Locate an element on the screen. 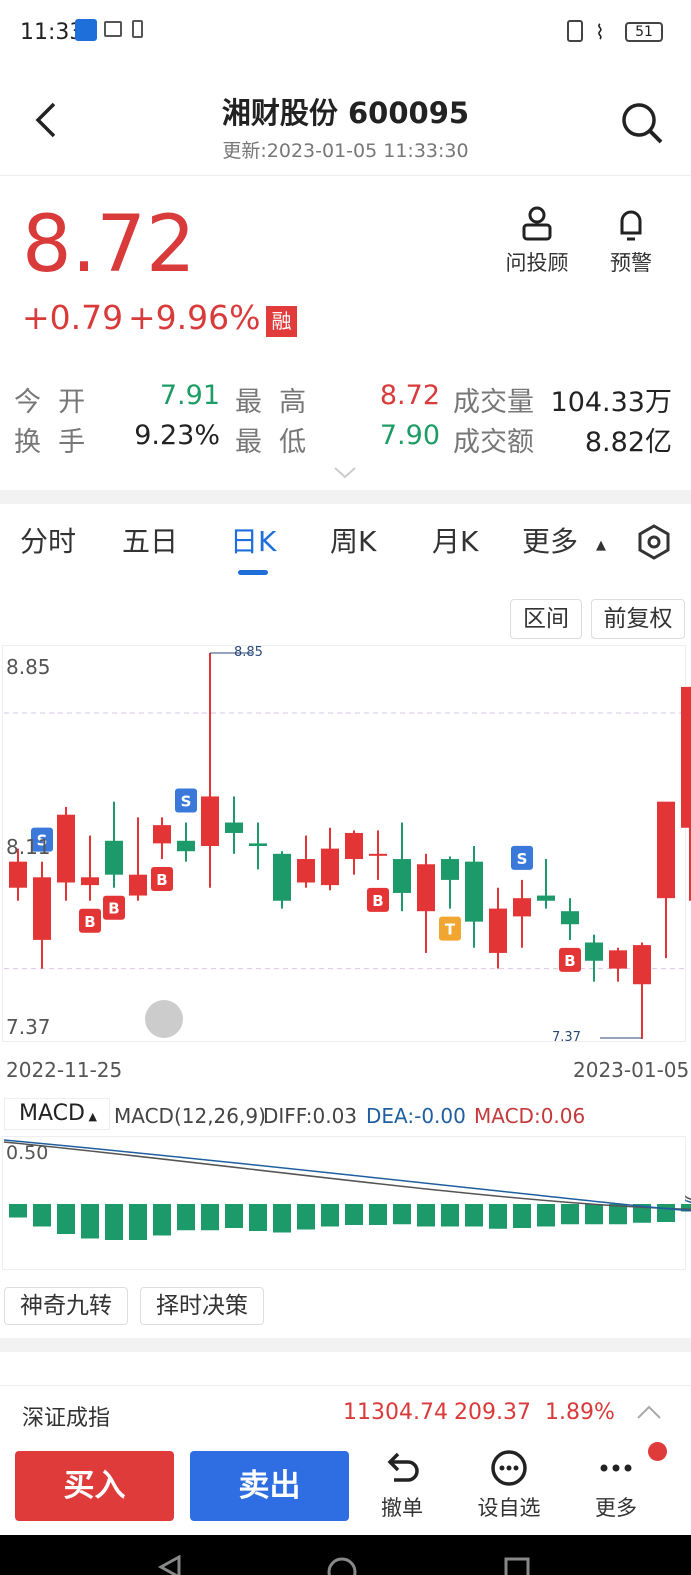 The width and height of the screenshot is (691, 1575). stat-high-label: 最 高 is located at coordinates (271, 402).